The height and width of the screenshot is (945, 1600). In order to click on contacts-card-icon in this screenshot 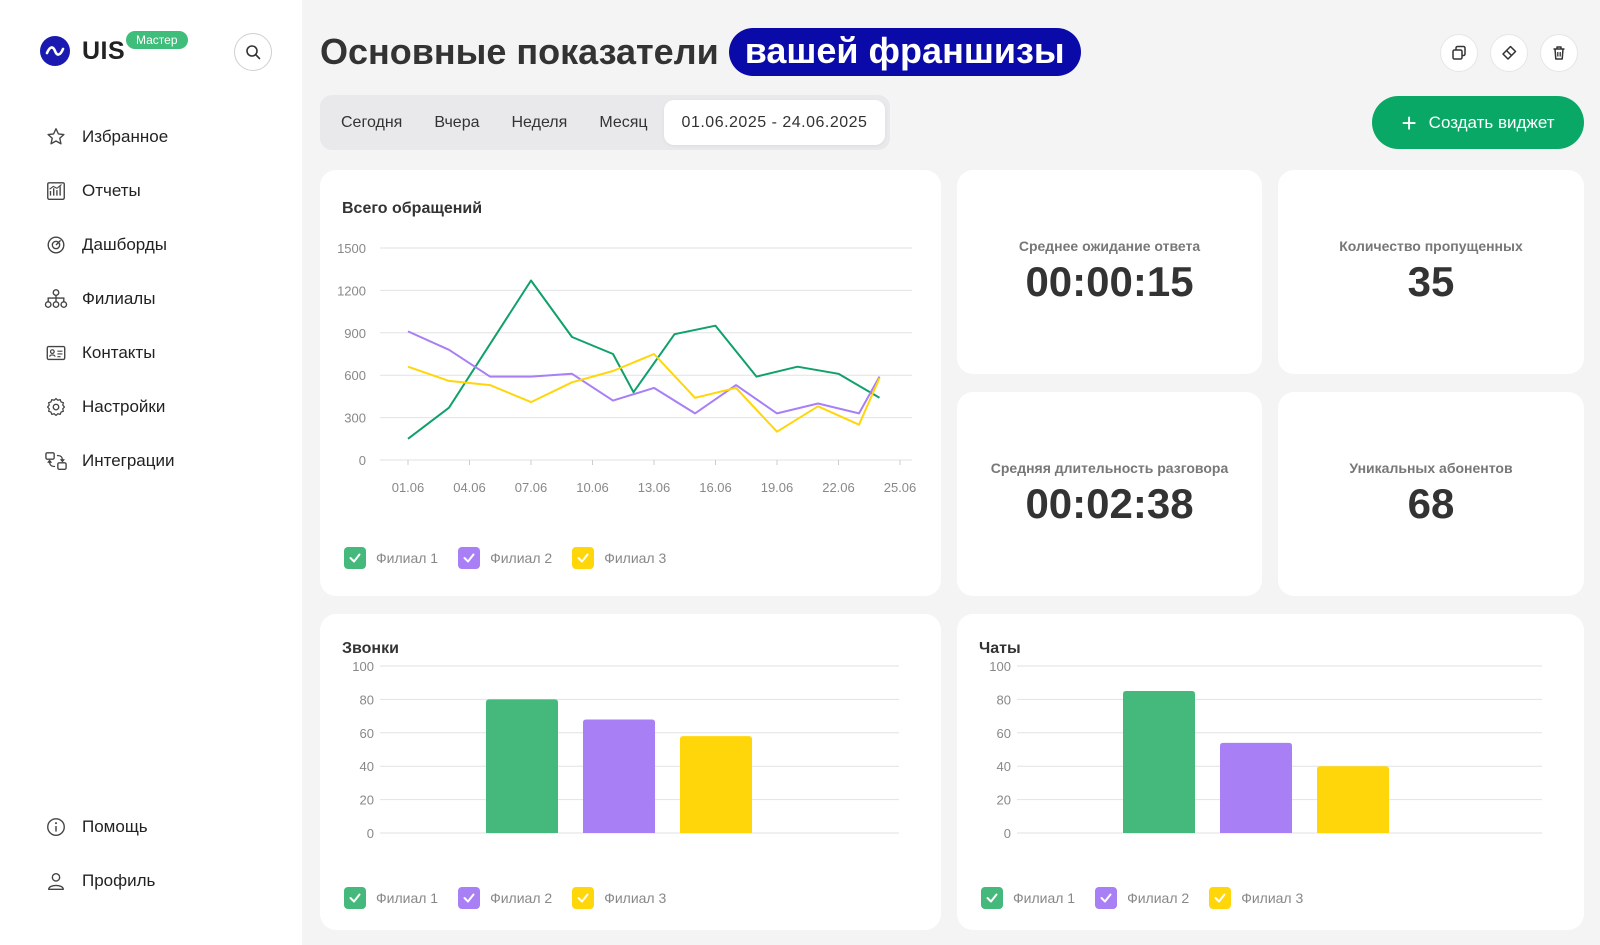, I will do `click(56, 353)`.